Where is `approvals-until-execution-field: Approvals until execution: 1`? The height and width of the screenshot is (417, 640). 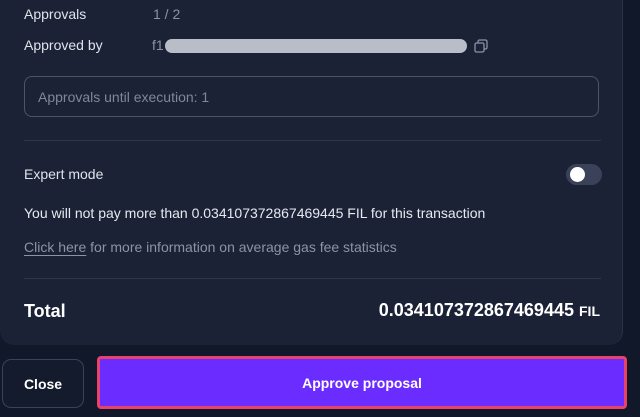 approvals-until-execution-field: Approvals until execution: 1 is located at coordinates (311, 96).